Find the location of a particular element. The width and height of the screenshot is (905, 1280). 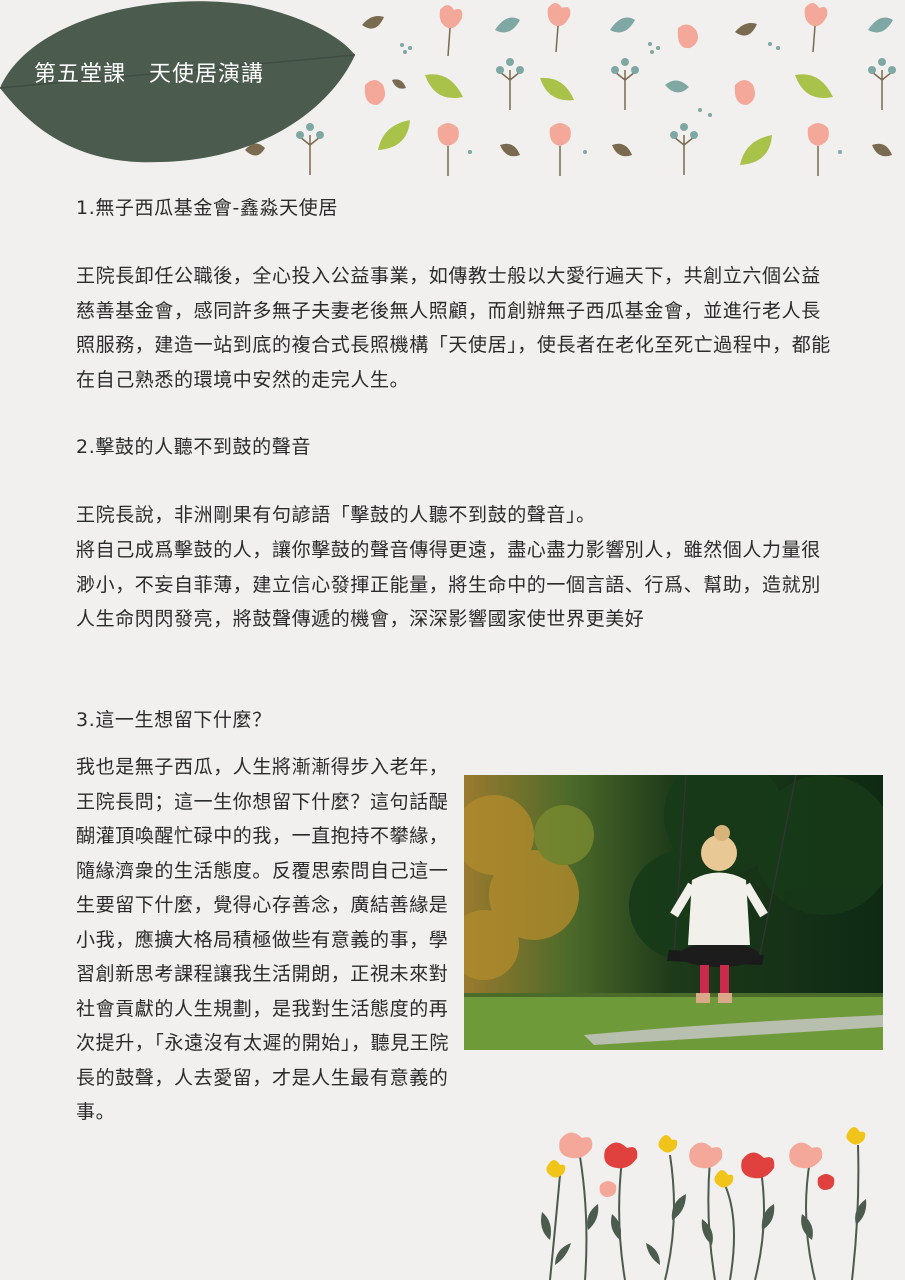

dot-cluster is located at coordinates (621, 98).